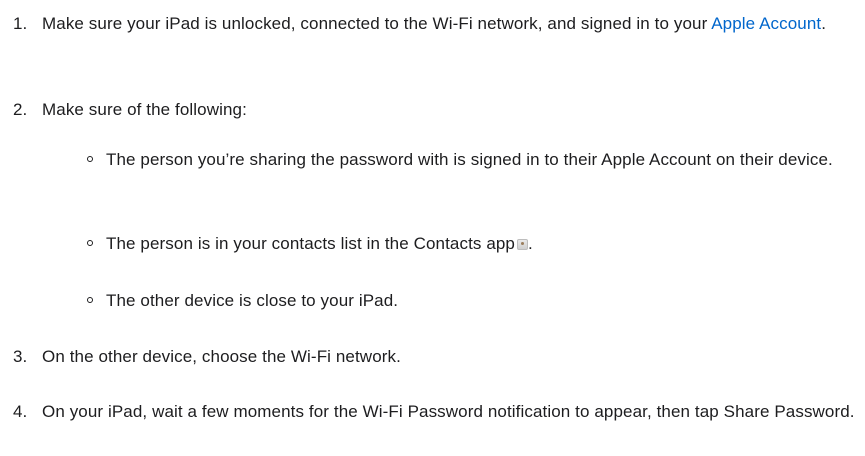 This screenshot has width=865, height=456. Describe the element at coordinates (20, 356) in the screenshot. I see `step-number: 3.` at that location.